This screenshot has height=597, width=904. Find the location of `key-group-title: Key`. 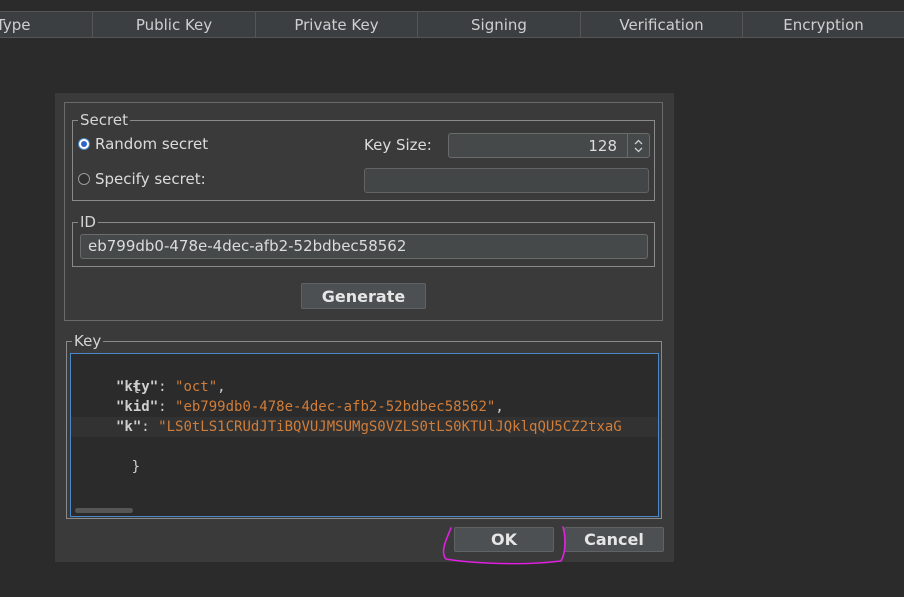

key-group-title: Key is located at coordinates (88, 341).